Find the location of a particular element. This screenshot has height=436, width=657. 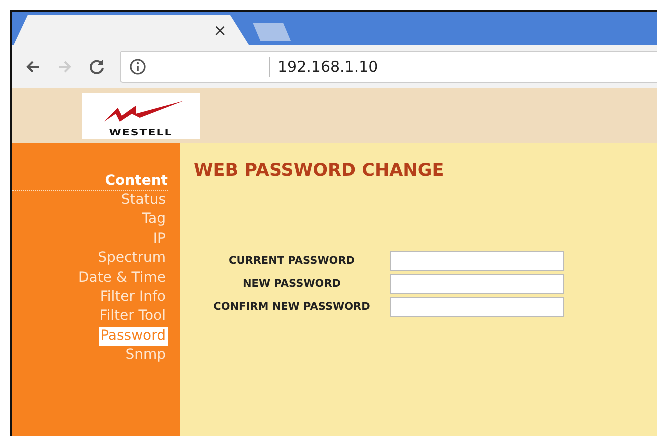

address-bar: 192.168.1.10 is located at coordinates (388, 66).